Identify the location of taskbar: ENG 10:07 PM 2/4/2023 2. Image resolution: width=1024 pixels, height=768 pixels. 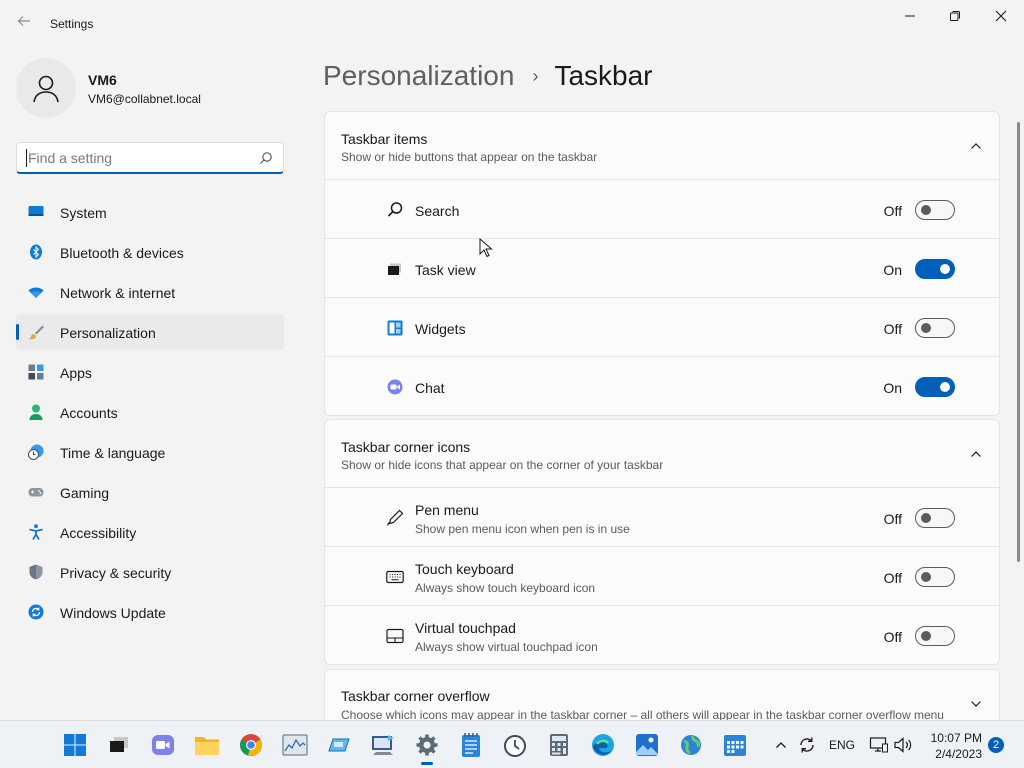
(512, 744).